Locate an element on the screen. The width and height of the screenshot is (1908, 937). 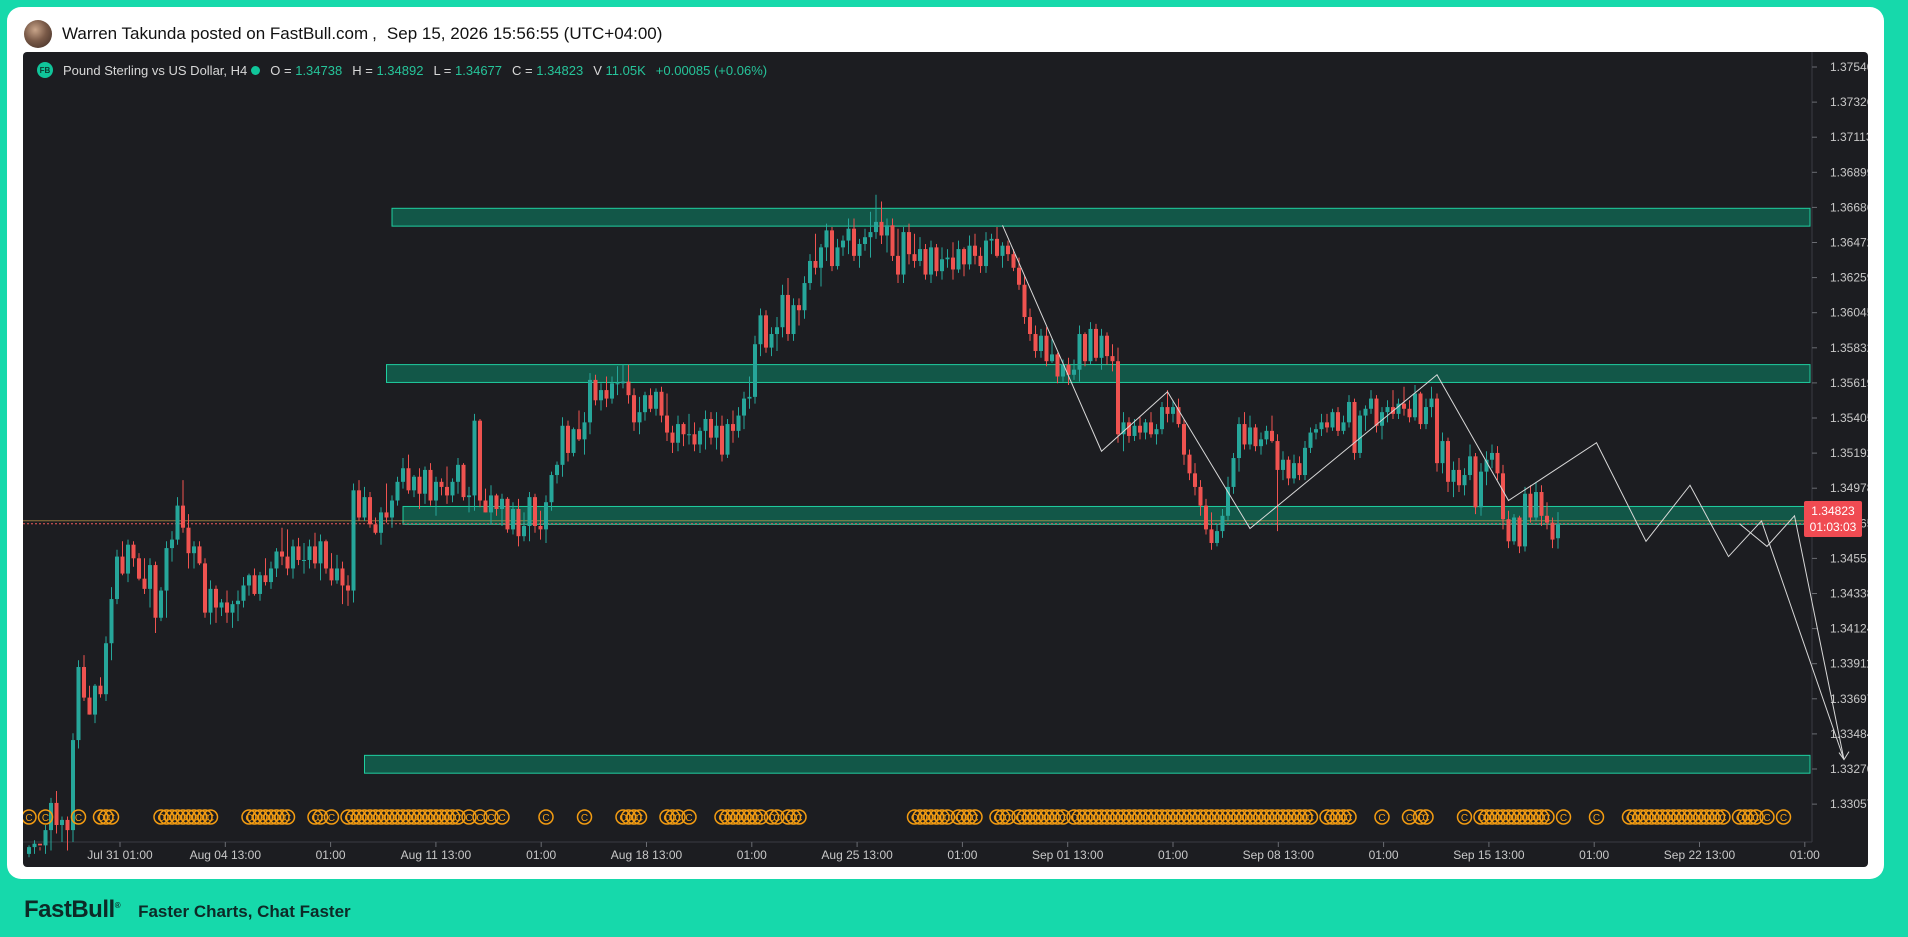
supply-demand-zone is located at coordinates (1087, 764).